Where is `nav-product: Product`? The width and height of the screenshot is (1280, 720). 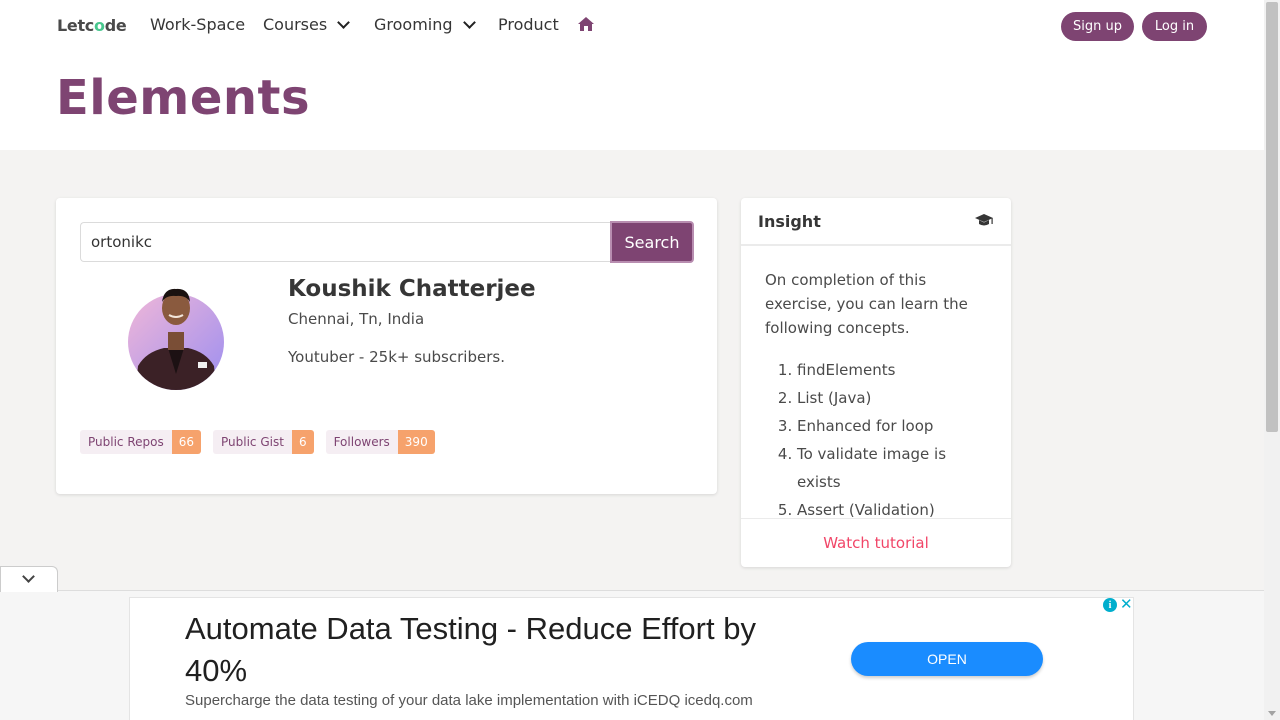 nav-product: Product is located at coordinates (528, 24).